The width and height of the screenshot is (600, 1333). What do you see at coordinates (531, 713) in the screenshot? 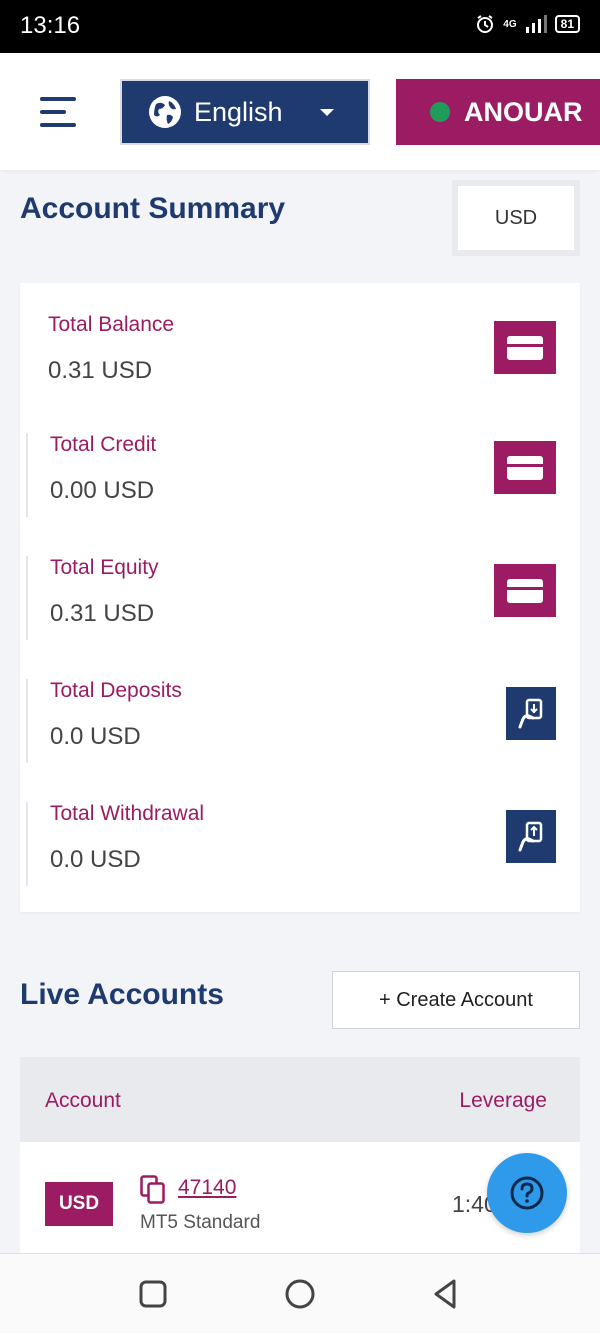
I see `deposit-icon` at bounding box center [531, 713].